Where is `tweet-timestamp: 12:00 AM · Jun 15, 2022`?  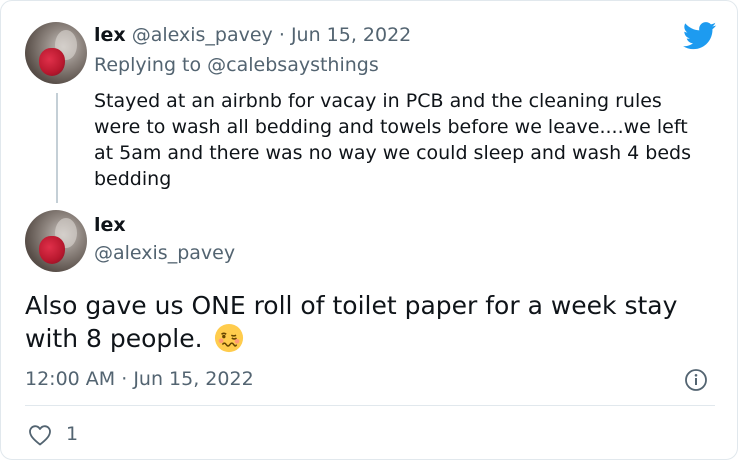
tweet-timestamp: 12:00 AM · Jun 15, 2022 is located at coordinates (139, 379).